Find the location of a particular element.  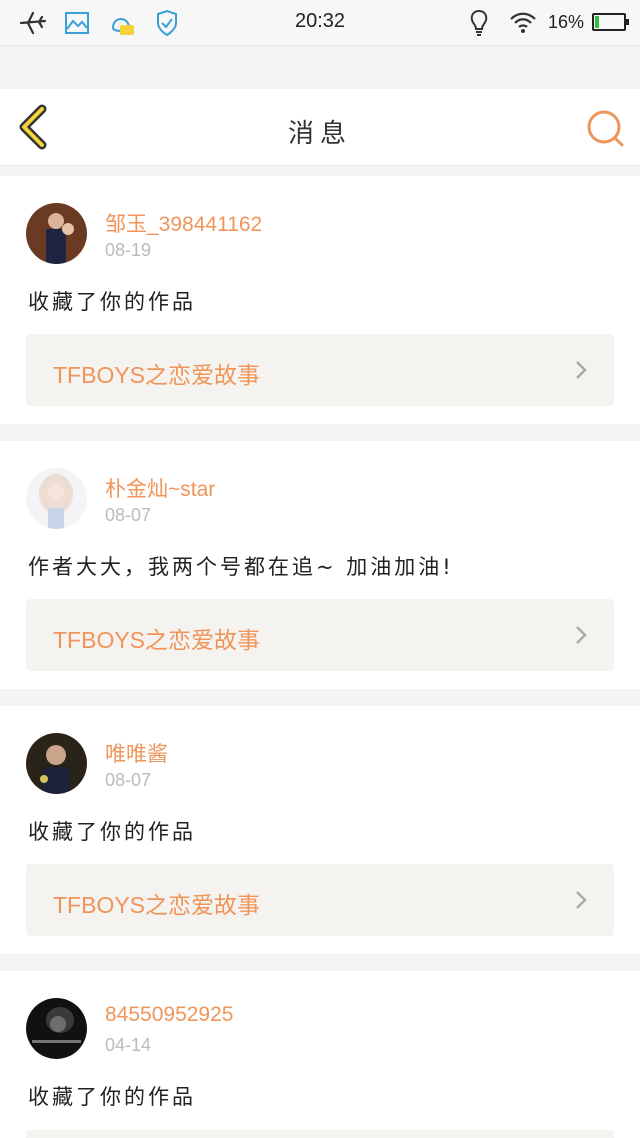

header-bar: 消息 is located at coordinates (320, 127).